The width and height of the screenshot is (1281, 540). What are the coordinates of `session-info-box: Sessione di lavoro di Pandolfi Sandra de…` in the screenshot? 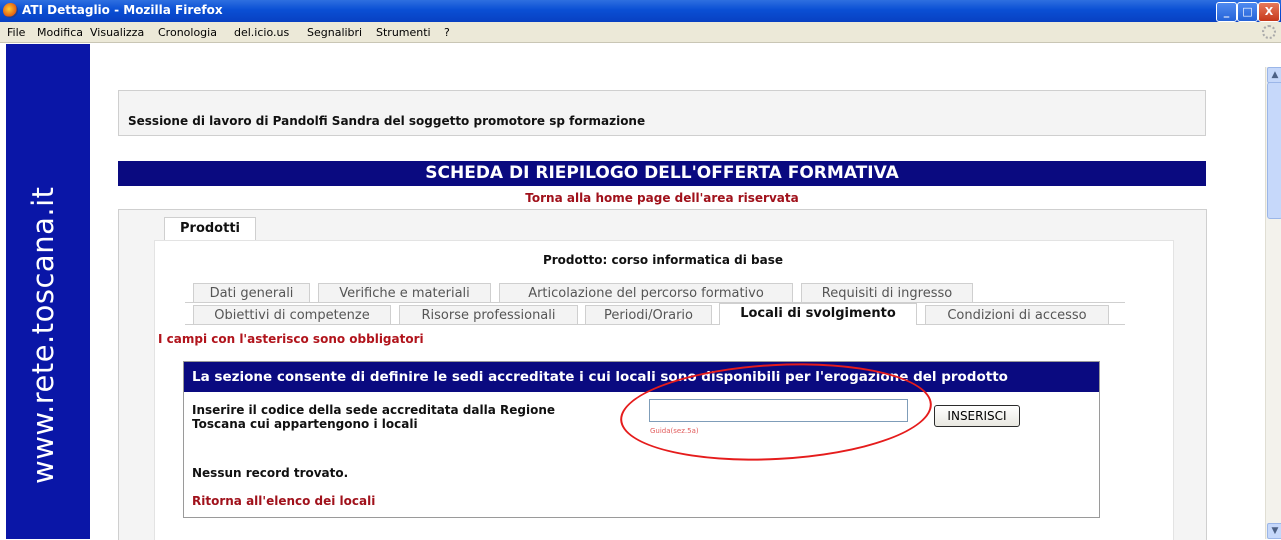 It's located at (662, 113).